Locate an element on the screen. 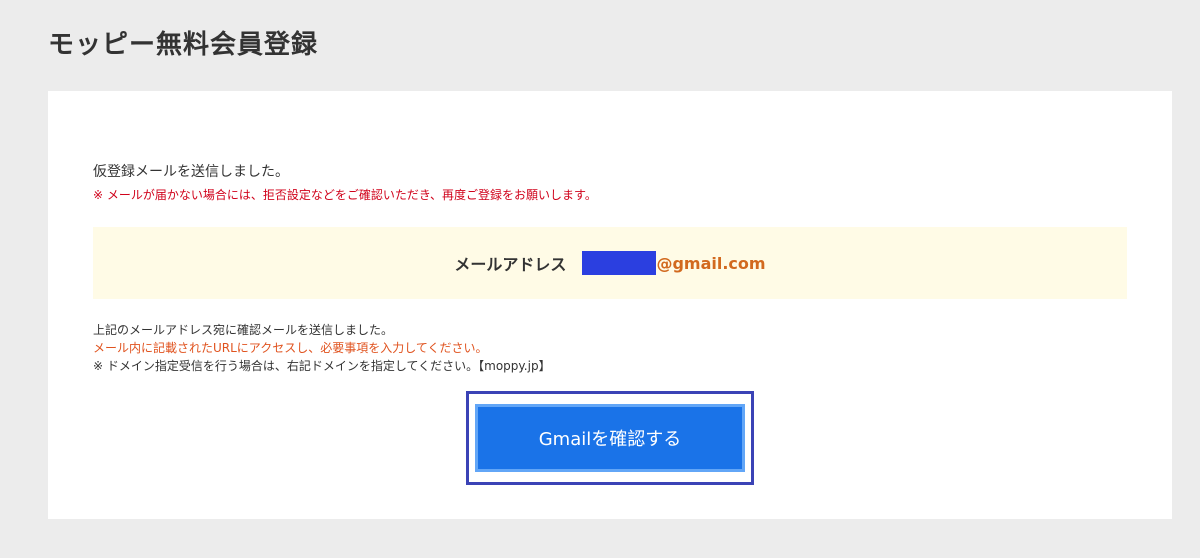  note-confirmation-sent: 上記のメールアドレス宛に確認メールを送信しました。 is located at coordinates (243, 330).